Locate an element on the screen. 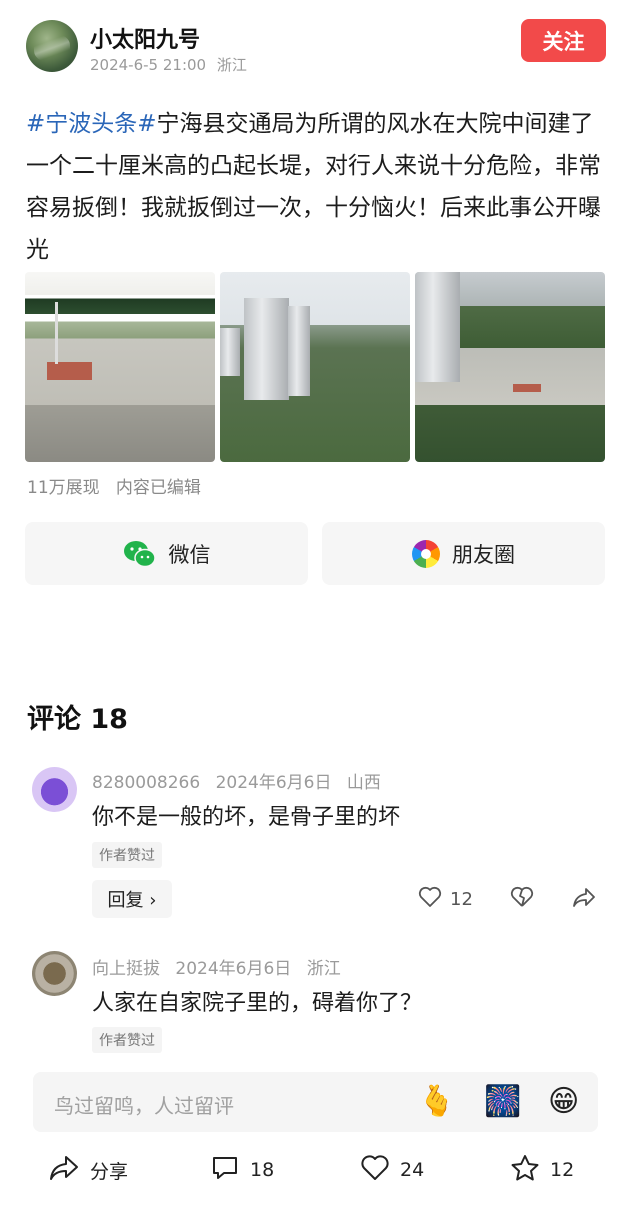 The image size is (630, 1210). bottom-share-button: 分享 is located at coordinates (88, 1170).